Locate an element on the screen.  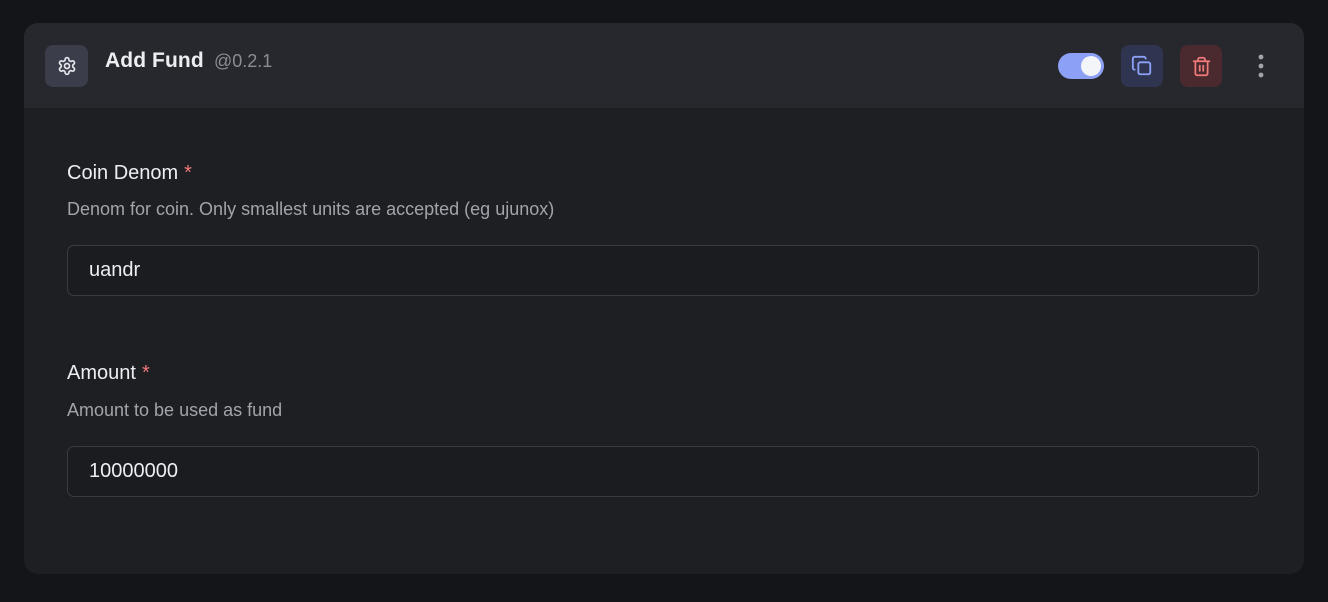
coin-denom-input is located at coordinates (663, 270).